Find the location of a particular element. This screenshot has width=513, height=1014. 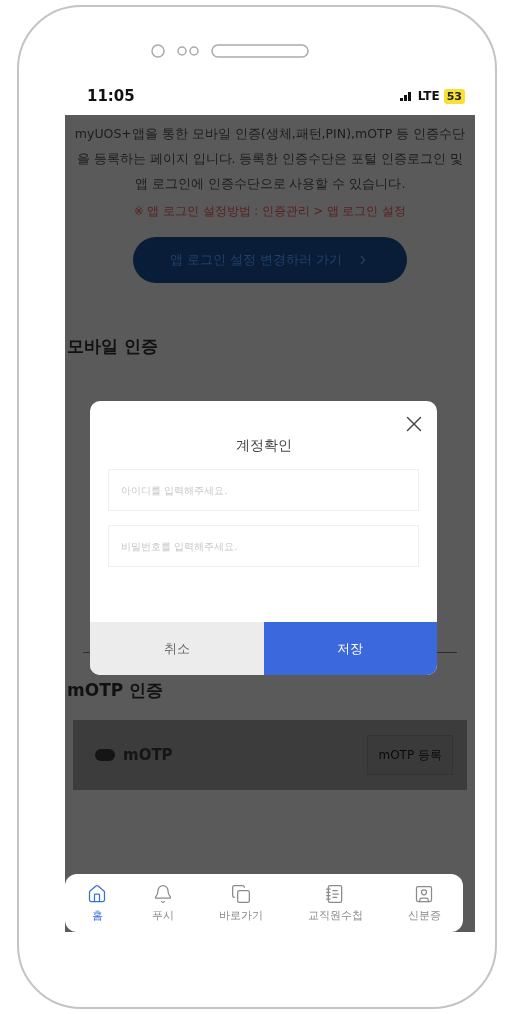

nav-tab: 바로가기 is located at coordinates (241, 903).